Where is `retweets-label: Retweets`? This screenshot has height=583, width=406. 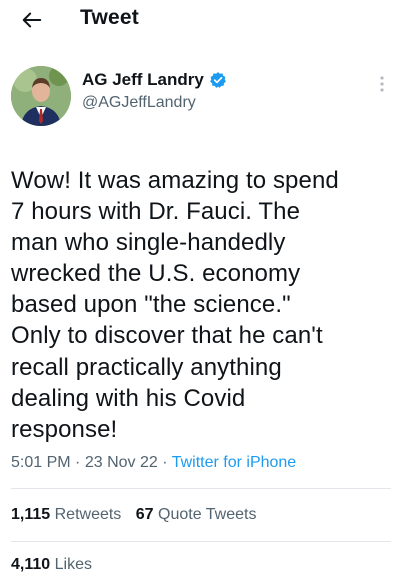
retweets-label: Retweets is located at coordinates (88, 514).